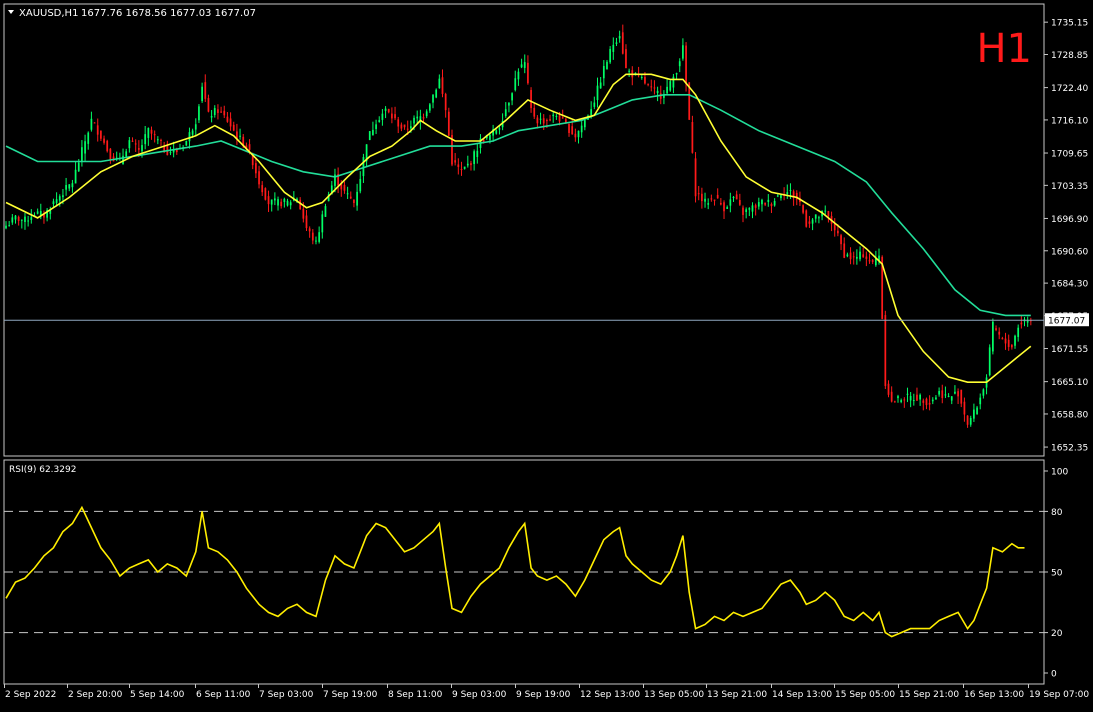 This screenshot has height=712, width=1093. Describe the element at coordinates (1004, 49) in the screenshot. I see `timeframe-badge: H1` at that location.